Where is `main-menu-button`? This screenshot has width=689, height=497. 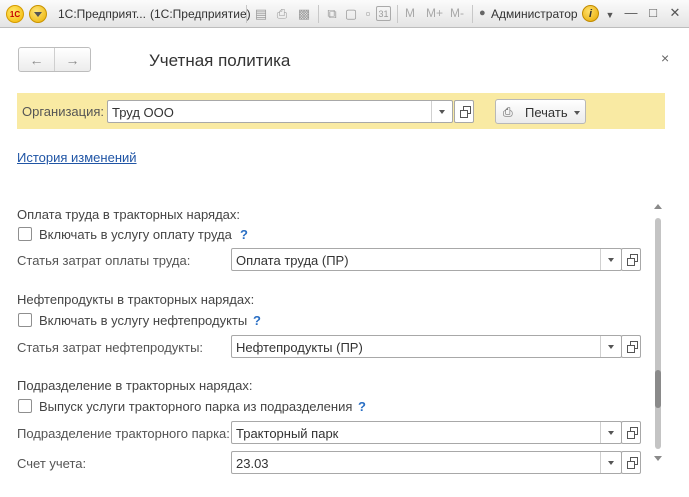 main-menu-button is located at coordinates (38, 14).